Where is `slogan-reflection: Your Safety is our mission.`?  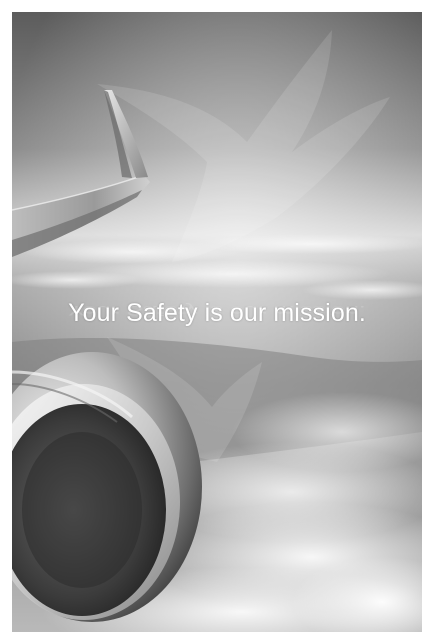 slogan-reflection: Your Safety is our mission. is located at coordinates (217, 310).